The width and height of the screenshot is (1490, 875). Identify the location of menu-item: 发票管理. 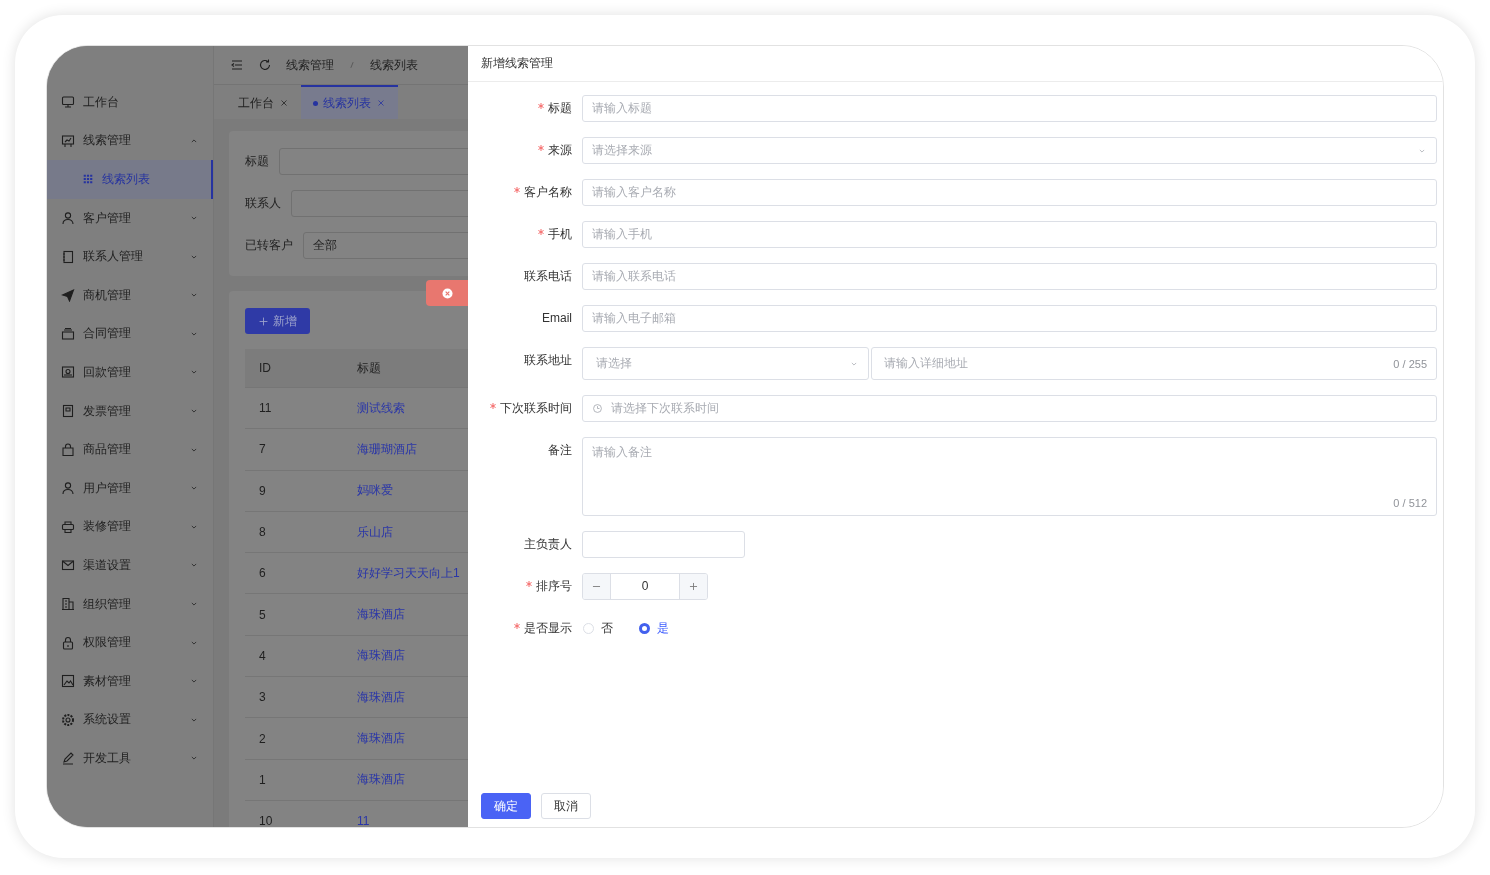
(130, 411).